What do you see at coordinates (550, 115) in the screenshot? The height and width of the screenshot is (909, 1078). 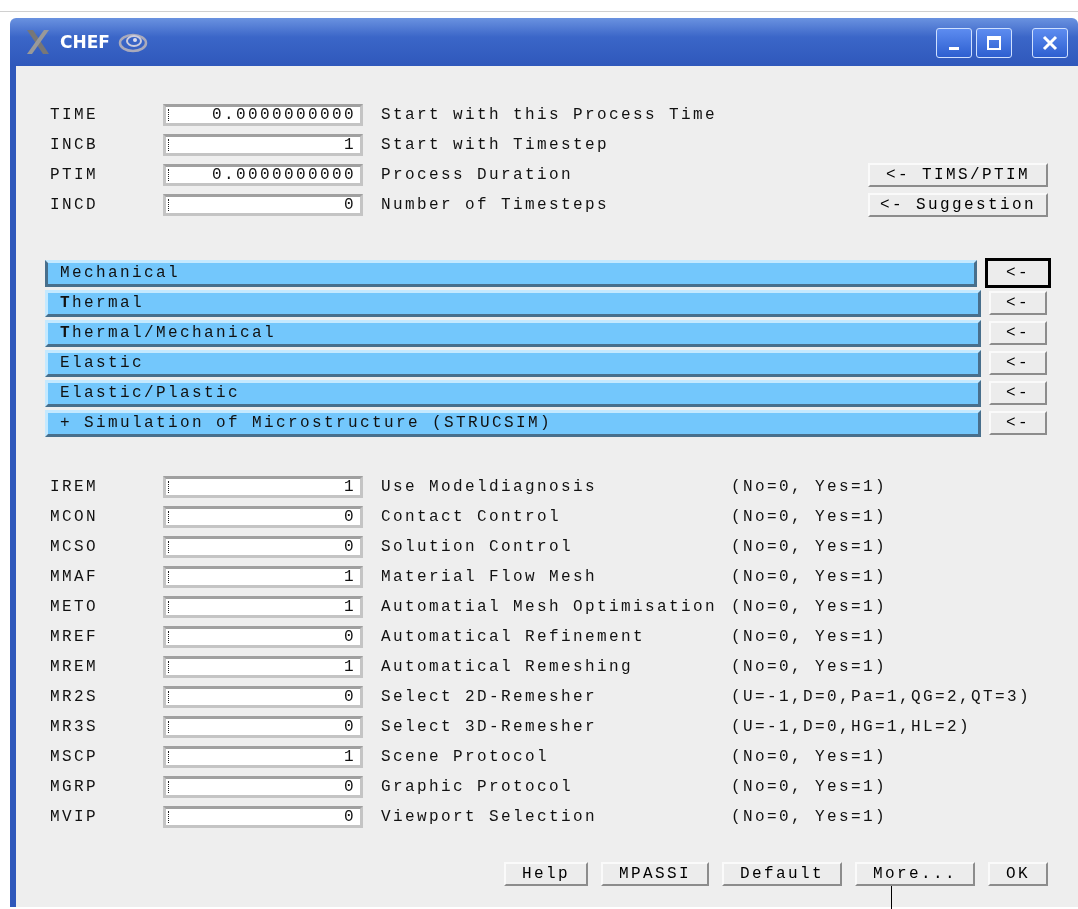 I see `field-description: Start with this Process Time` at bounding box center [550, 115].